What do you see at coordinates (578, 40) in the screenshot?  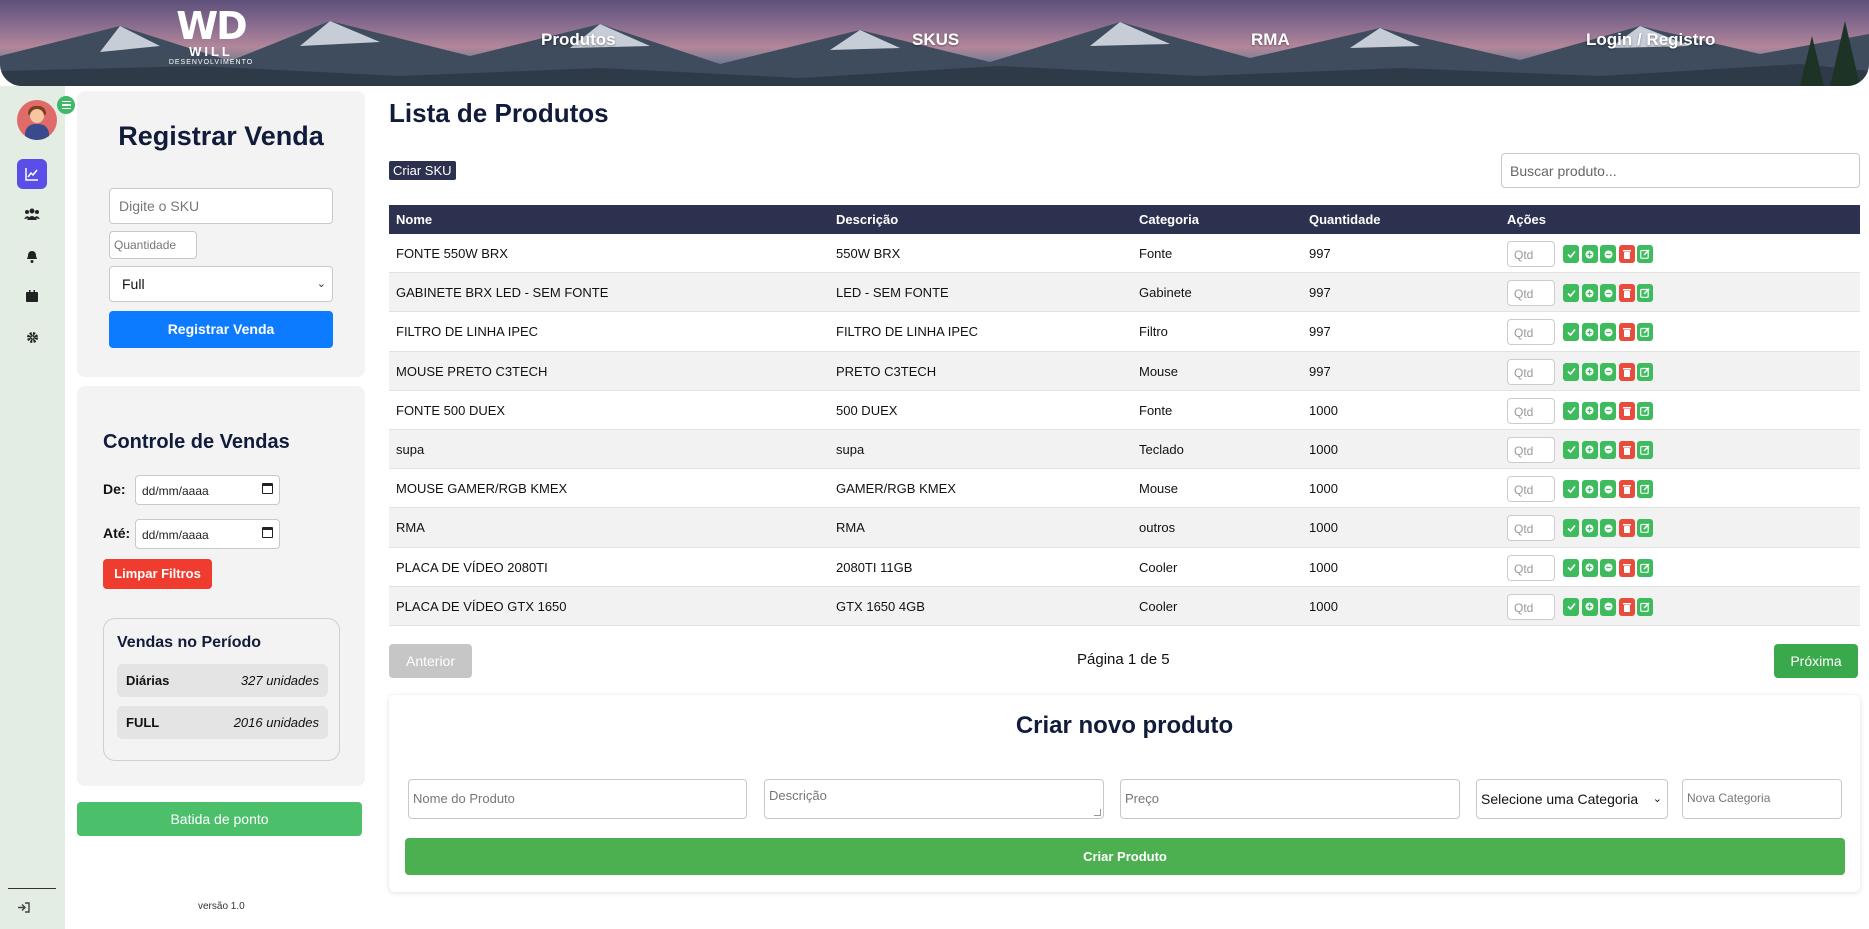 I see `nav-produtos: Produtos` at bounding box center [578, 40].